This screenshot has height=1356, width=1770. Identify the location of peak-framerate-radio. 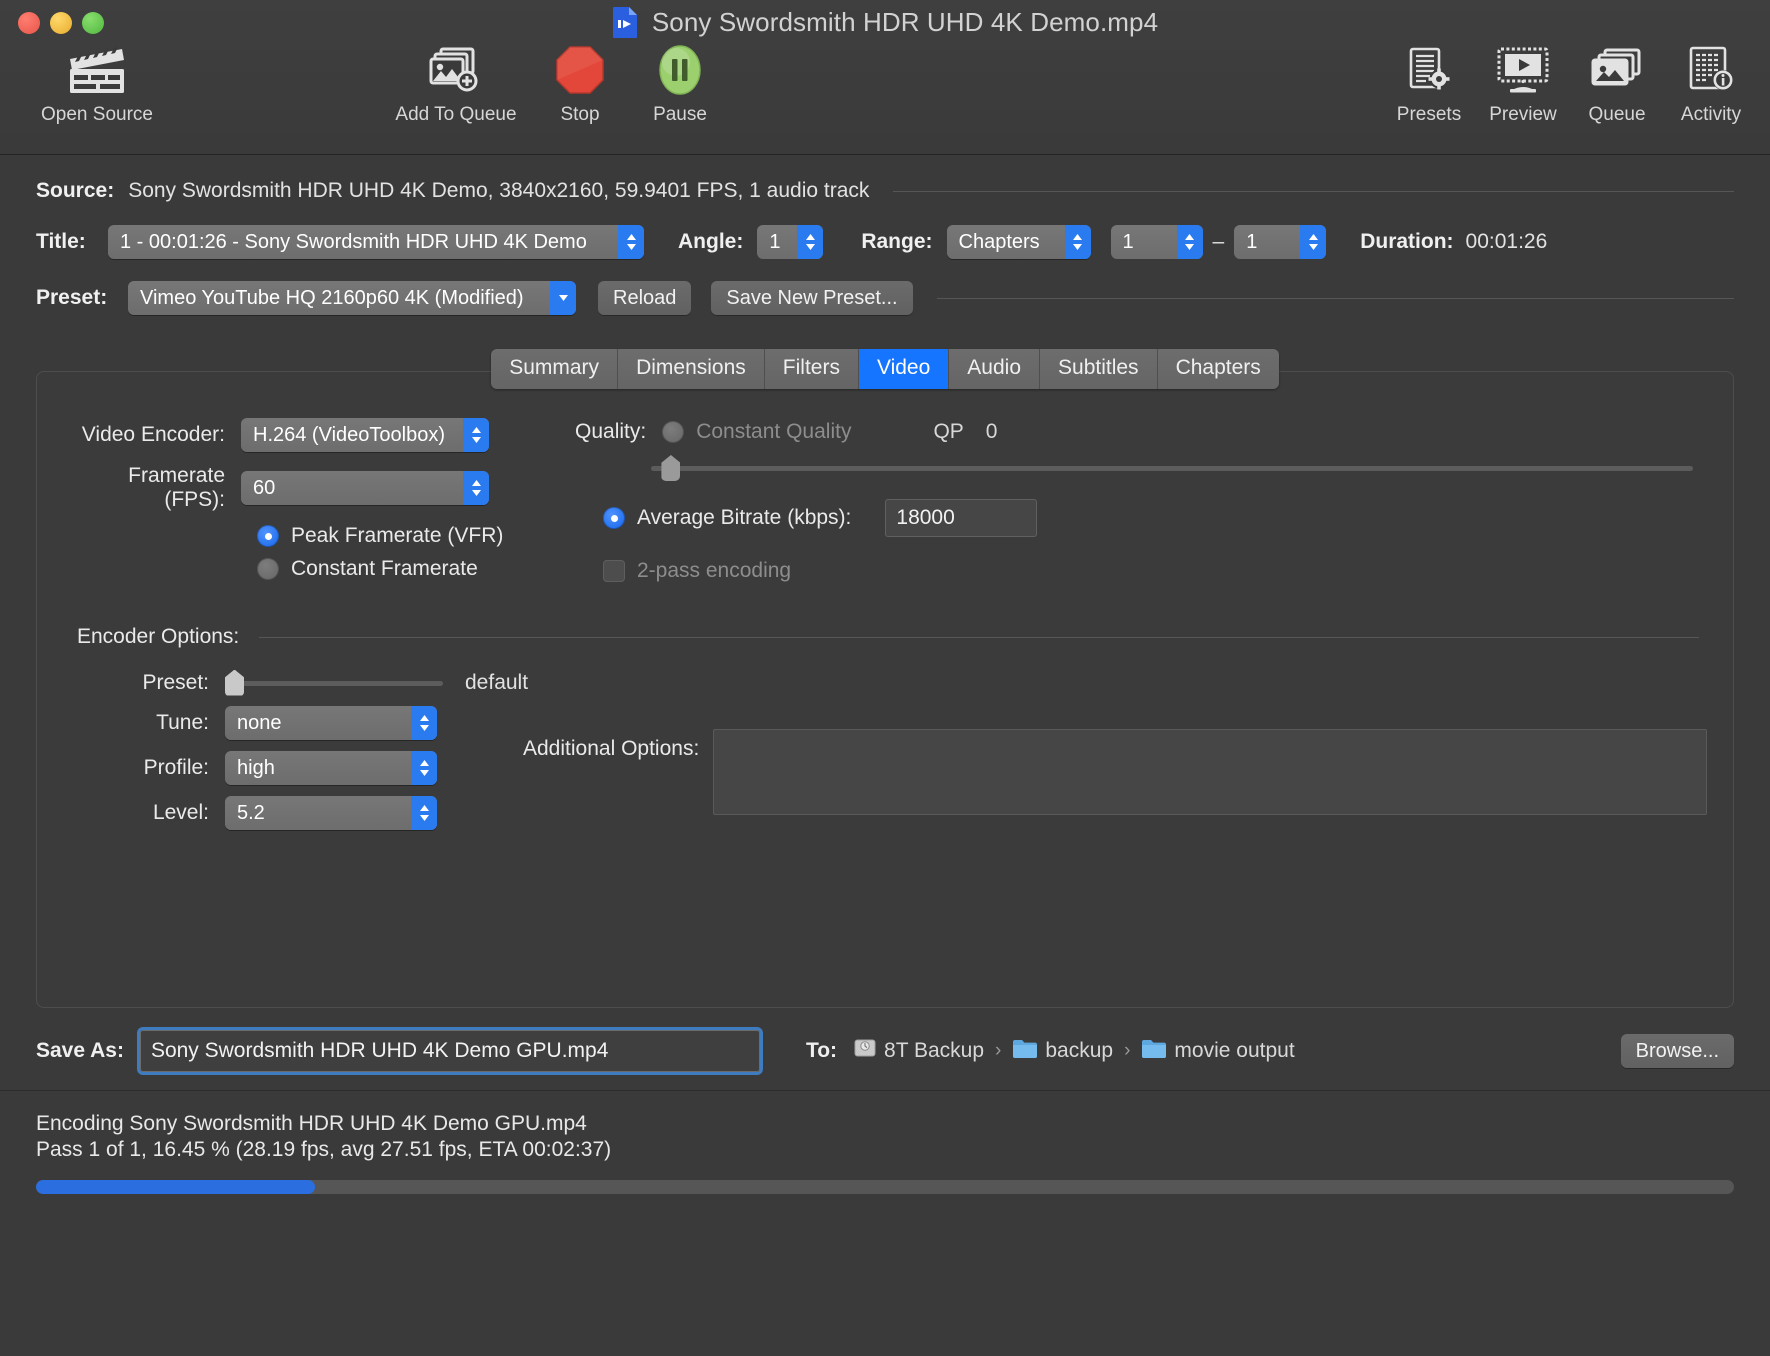
(268, 536).